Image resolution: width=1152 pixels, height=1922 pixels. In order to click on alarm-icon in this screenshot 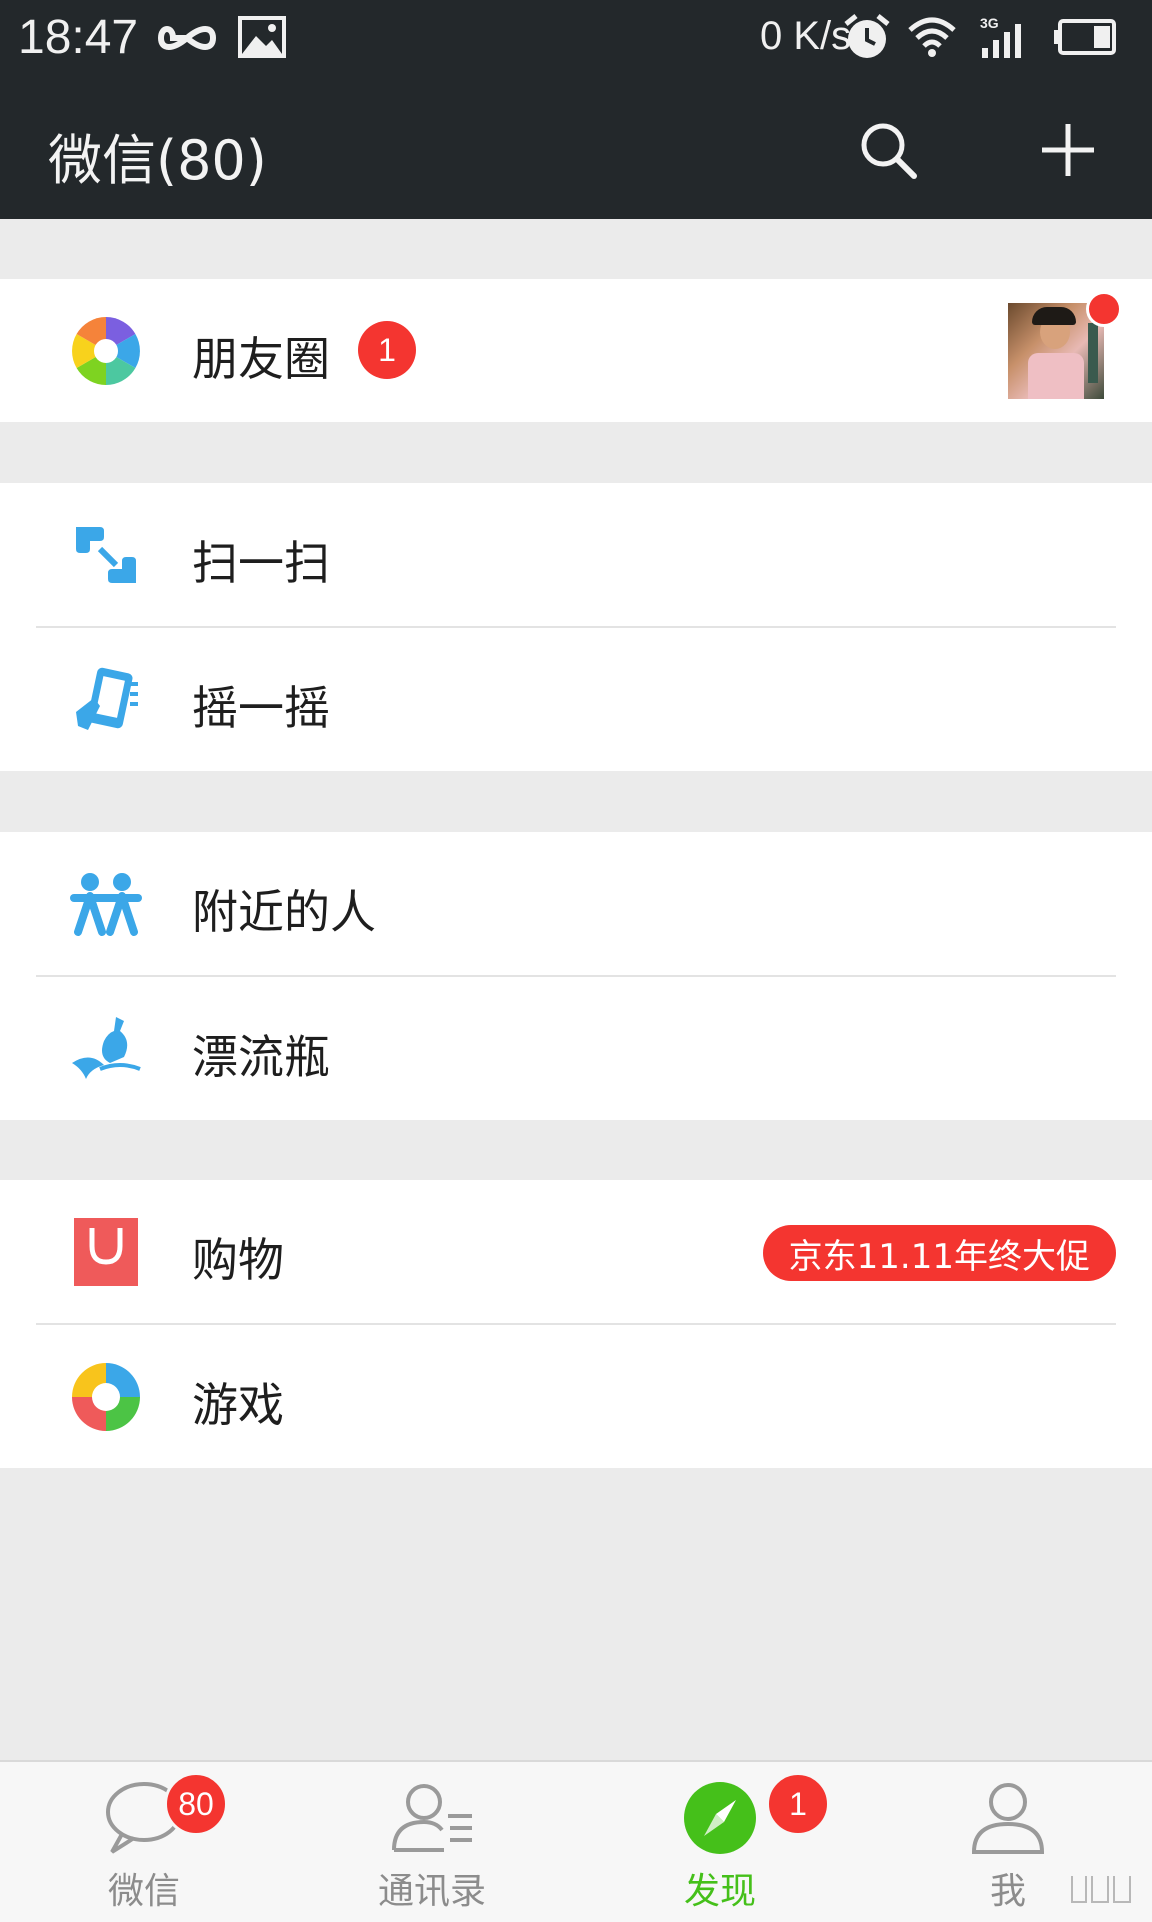, I will do `click(867, 36)`.